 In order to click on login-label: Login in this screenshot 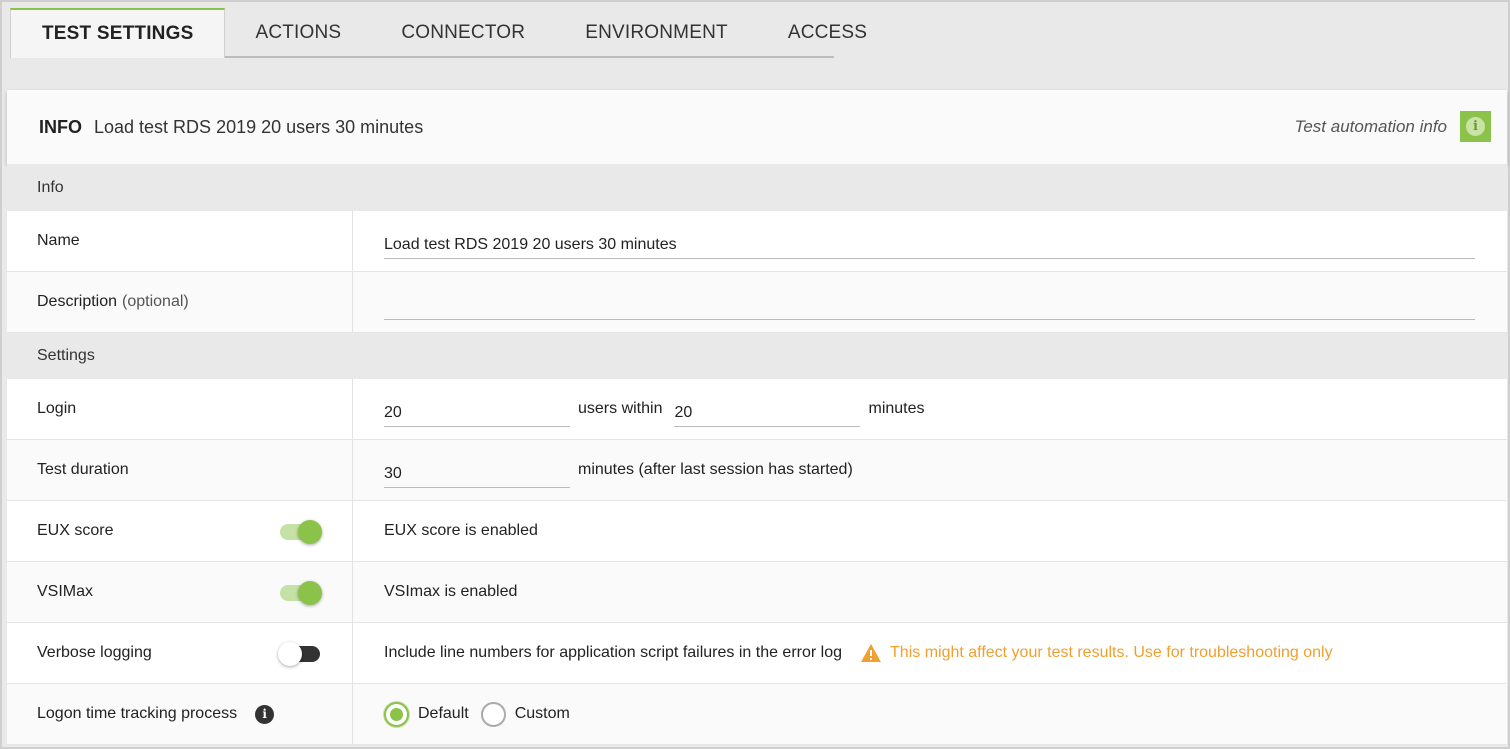, I will do `click(180, 409)`.